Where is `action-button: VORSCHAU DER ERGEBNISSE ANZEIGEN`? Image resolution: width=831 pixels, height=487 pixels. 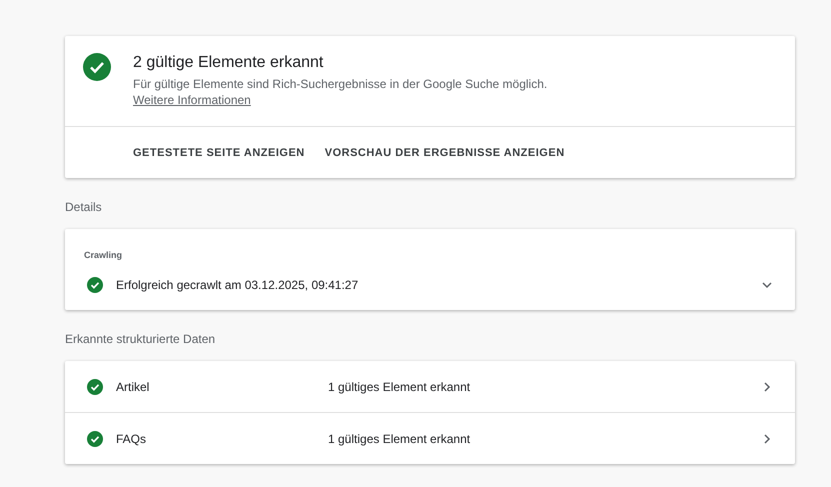
action-button: VORSCHAU DER ERGEBNISSE ANZEIGEN is located at coordinates (444, 152).